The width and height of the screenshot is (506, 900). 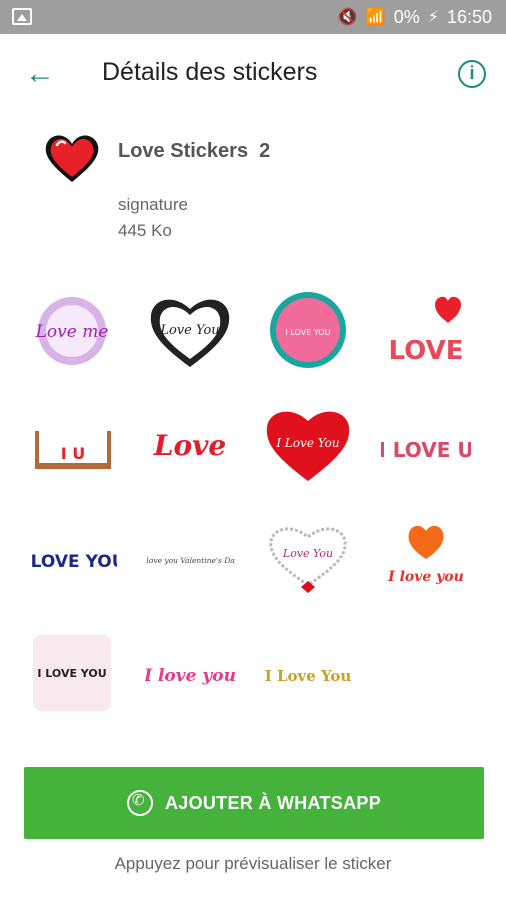 I want to click on sticker-7: I Love You, so click(x=308, y=444).